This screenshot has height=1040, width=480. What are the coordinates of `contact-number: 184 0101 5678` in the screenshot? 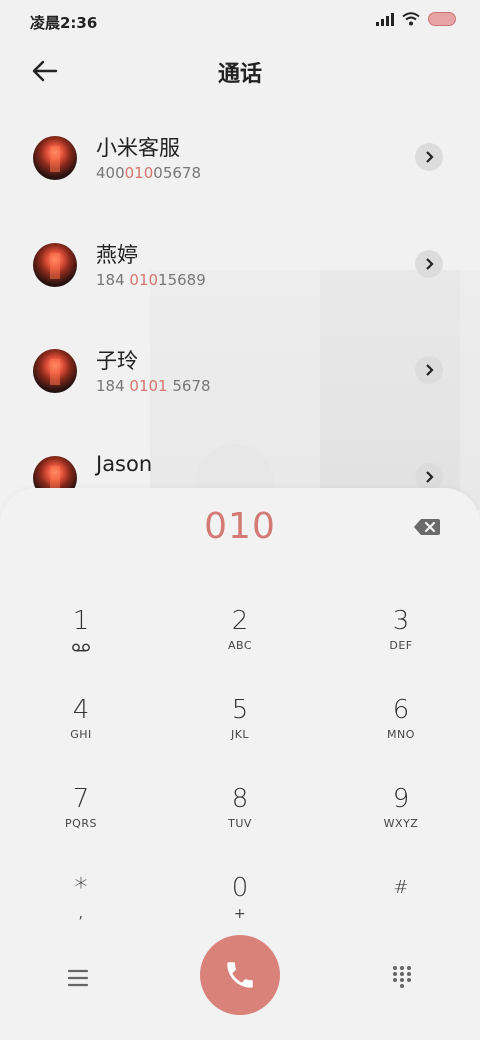 It's located at (153, 386).